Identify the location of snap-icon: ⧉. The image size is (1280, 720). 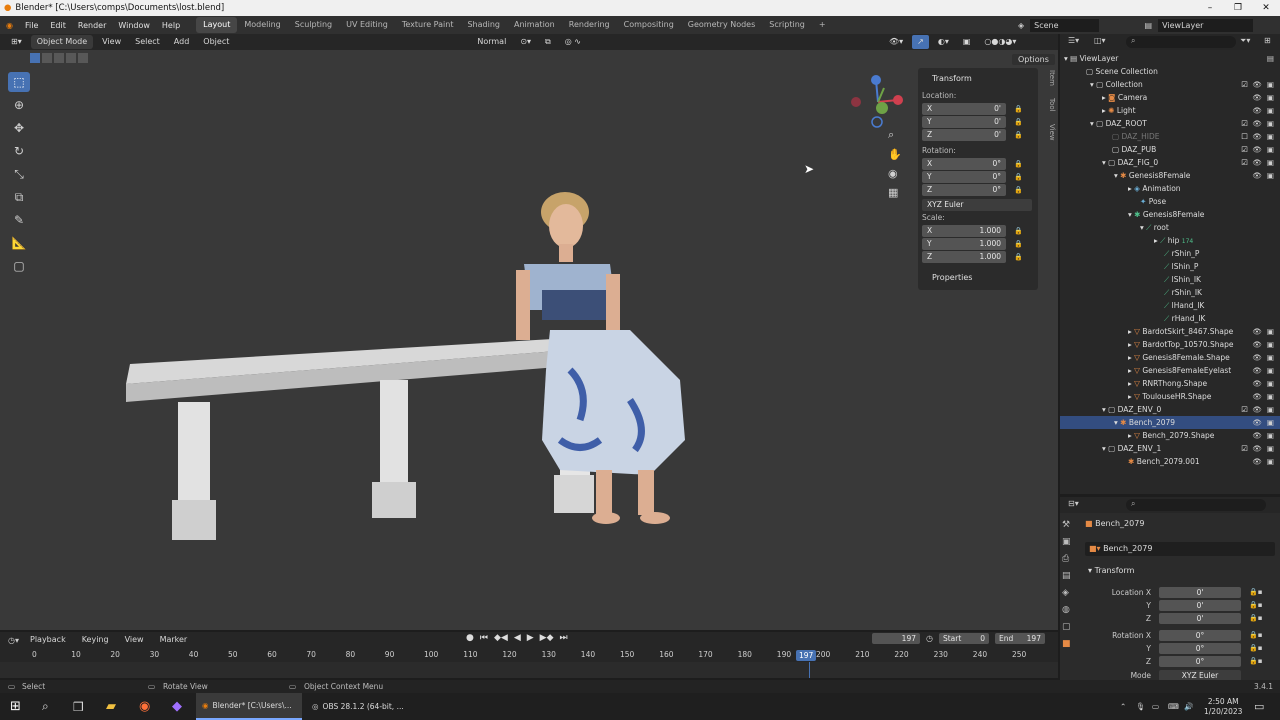
(548, 42).